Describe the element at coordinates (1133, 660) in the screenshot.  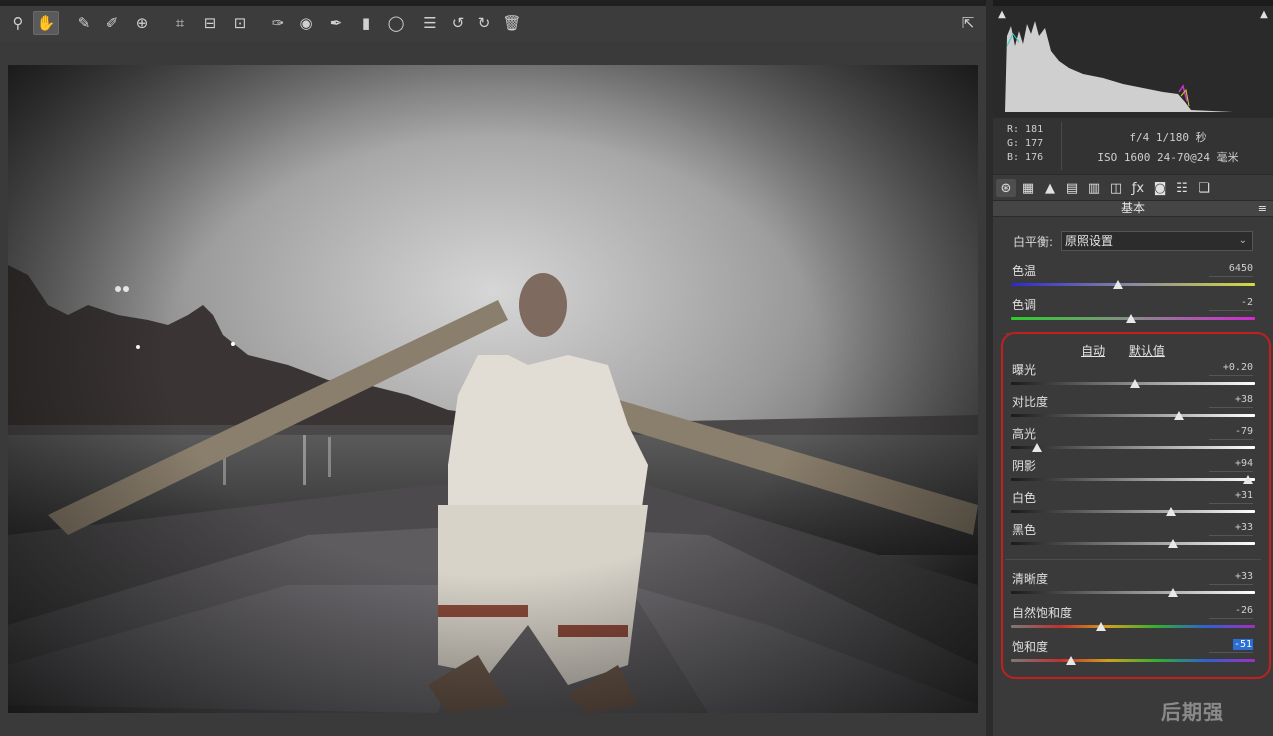
I see `saturation-track` at that location.